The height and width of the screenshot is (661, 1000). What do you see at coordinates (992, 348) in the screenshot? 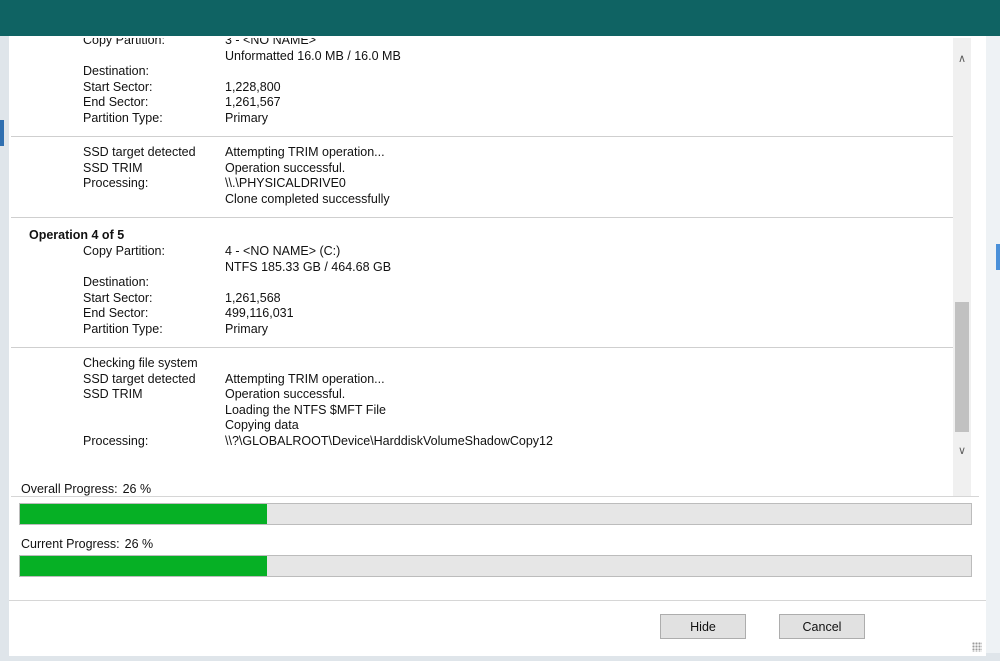
I see `background-window-right` at bounding box center [992, 348].